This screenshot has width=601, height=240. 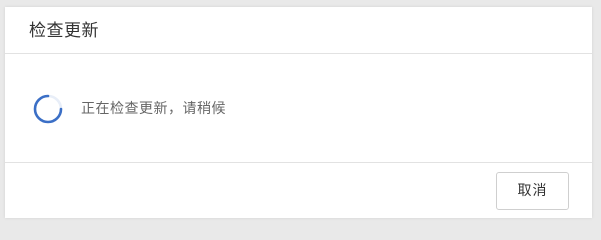 I want to click on status-text: 正在检查更新，请稍候, so click(x=153, y=109).